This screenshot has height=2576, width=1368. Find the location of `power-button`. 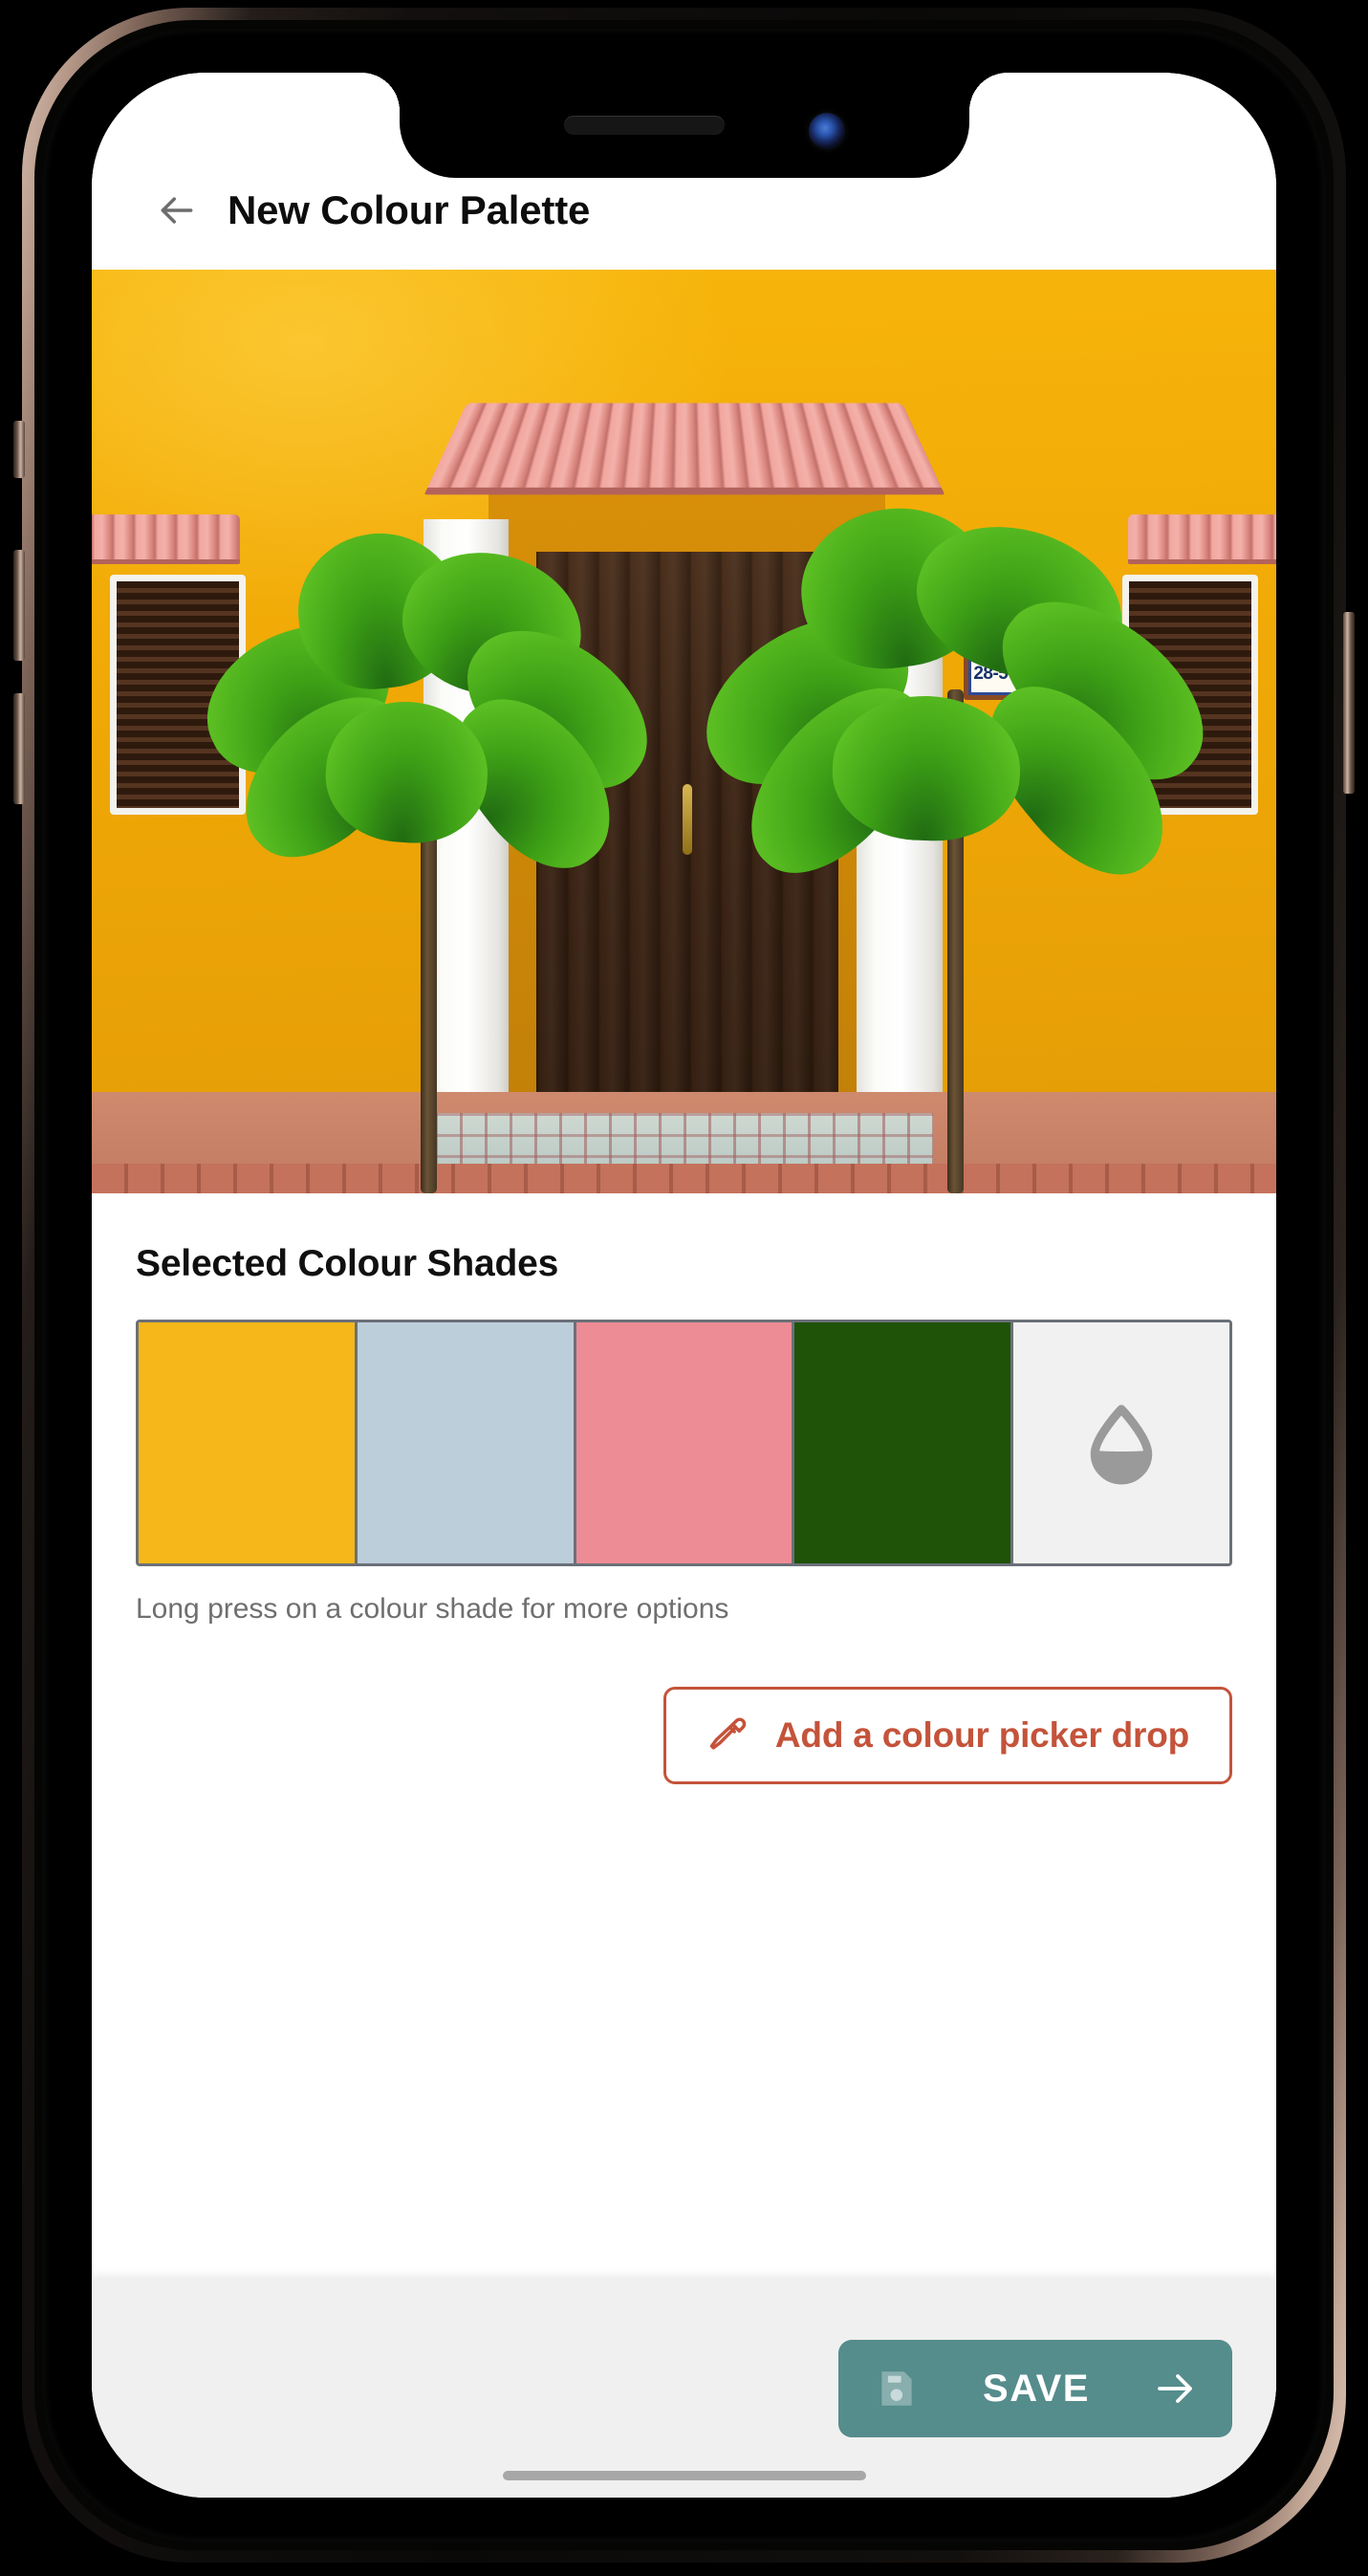

power-button is located at coordinates (1349, 703).